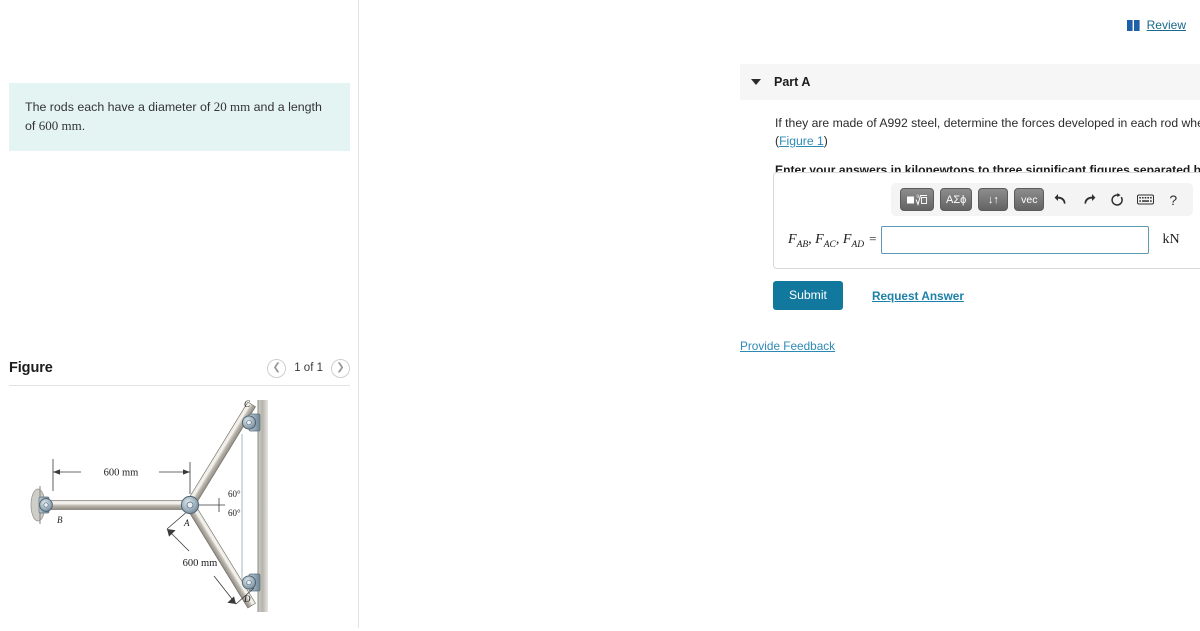  What do you see at coordinates (819, 239) in the screenshot?
I see `term-f-ac: F` at bounding box center [819, 239].